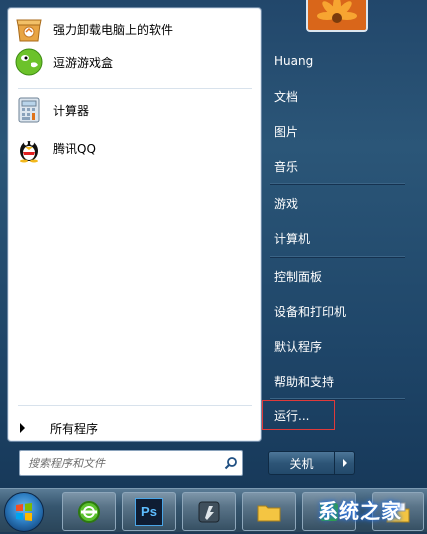  I want to click on right-item-computer: 计算机, so click(334, 238).